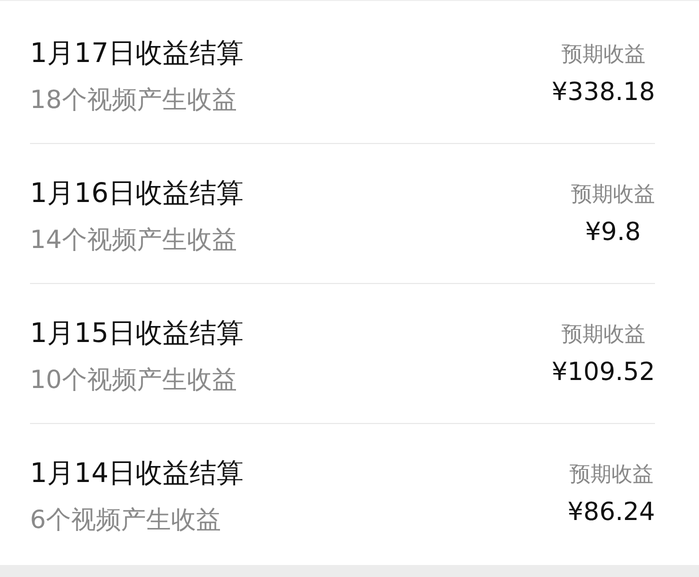 The image size is (699, 577). What do you see at coordinates (603, 372) in the screenshot?
I see `earnings-amount: ¥109.52` at bounding box center [603, 372].